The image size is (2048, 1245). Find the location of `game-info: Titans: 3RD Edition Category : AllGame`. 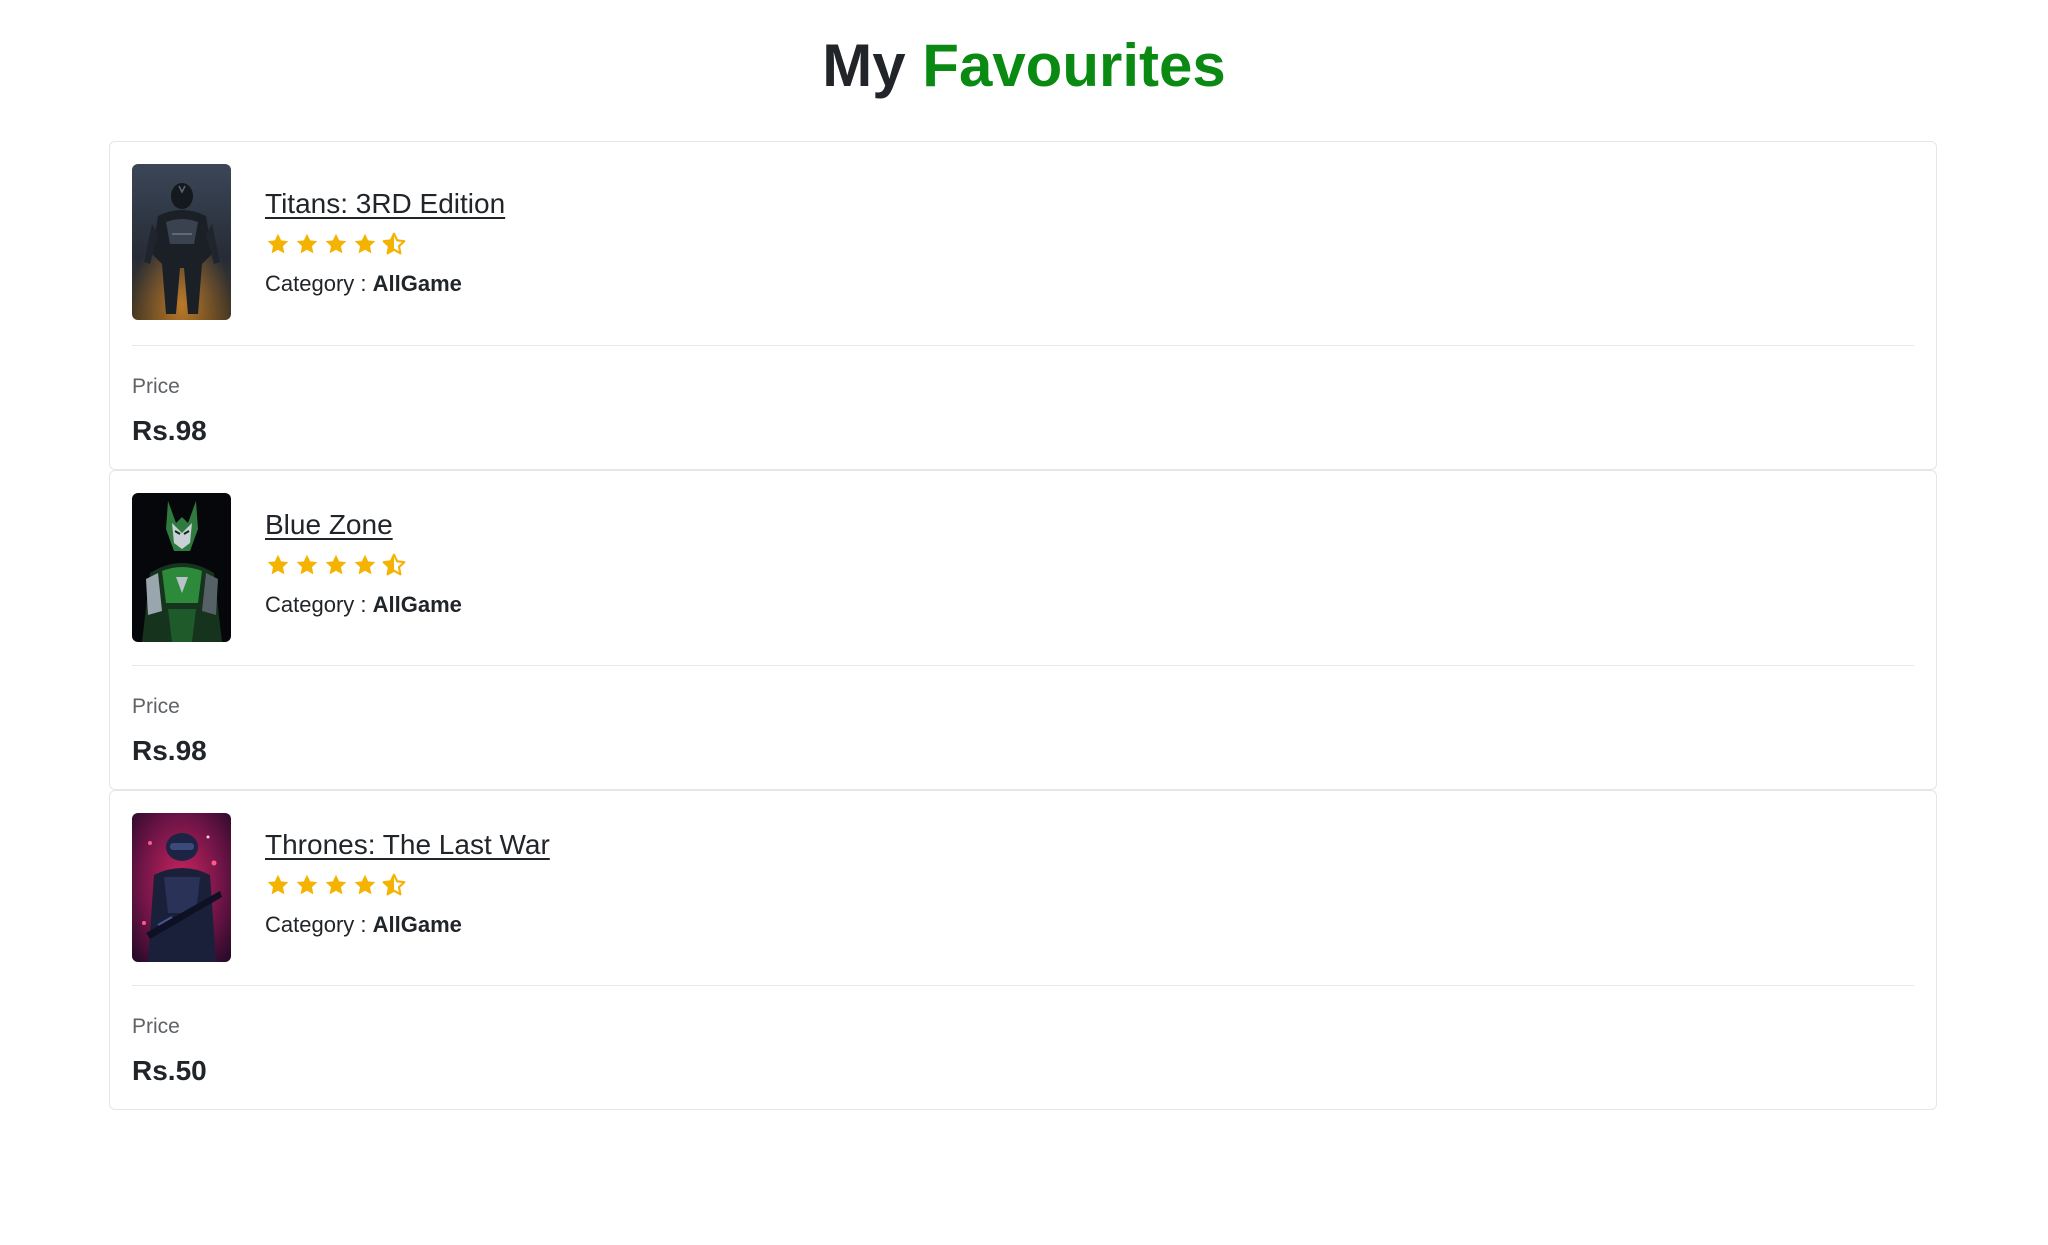

game-info: Titans: 3RD Edition Category : AllGame is located at coordinates (385, 242).